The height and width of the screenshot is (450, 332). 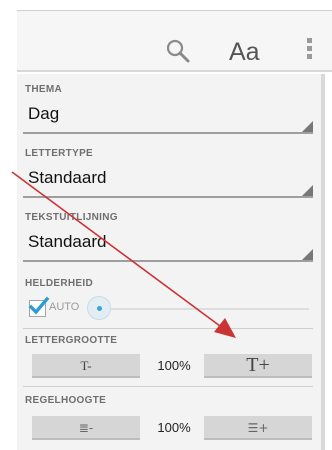 I want to click on theme-underline, so click(x=168, y=133).